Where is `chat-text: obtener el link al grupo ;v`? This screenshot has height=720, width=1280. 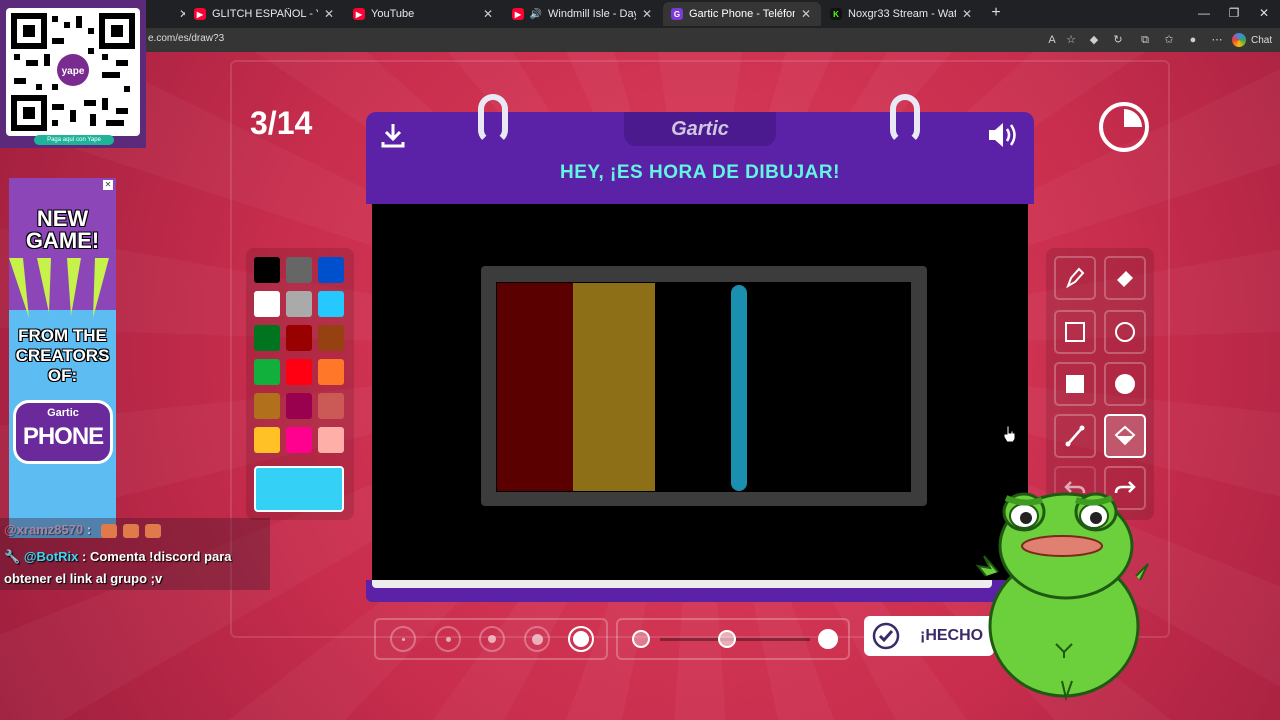
chat-text: obtener el link al grupo ;v is located at coordinates (83, 578).